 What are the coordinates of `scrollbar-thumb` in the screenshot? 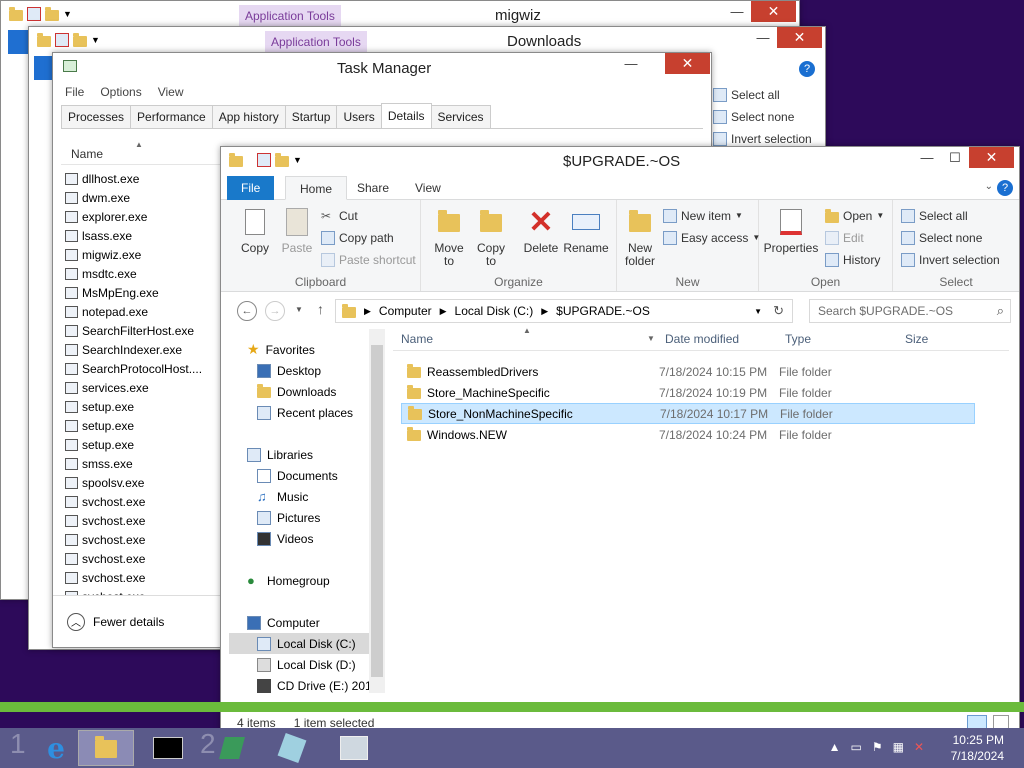 It's located at (377, 511).